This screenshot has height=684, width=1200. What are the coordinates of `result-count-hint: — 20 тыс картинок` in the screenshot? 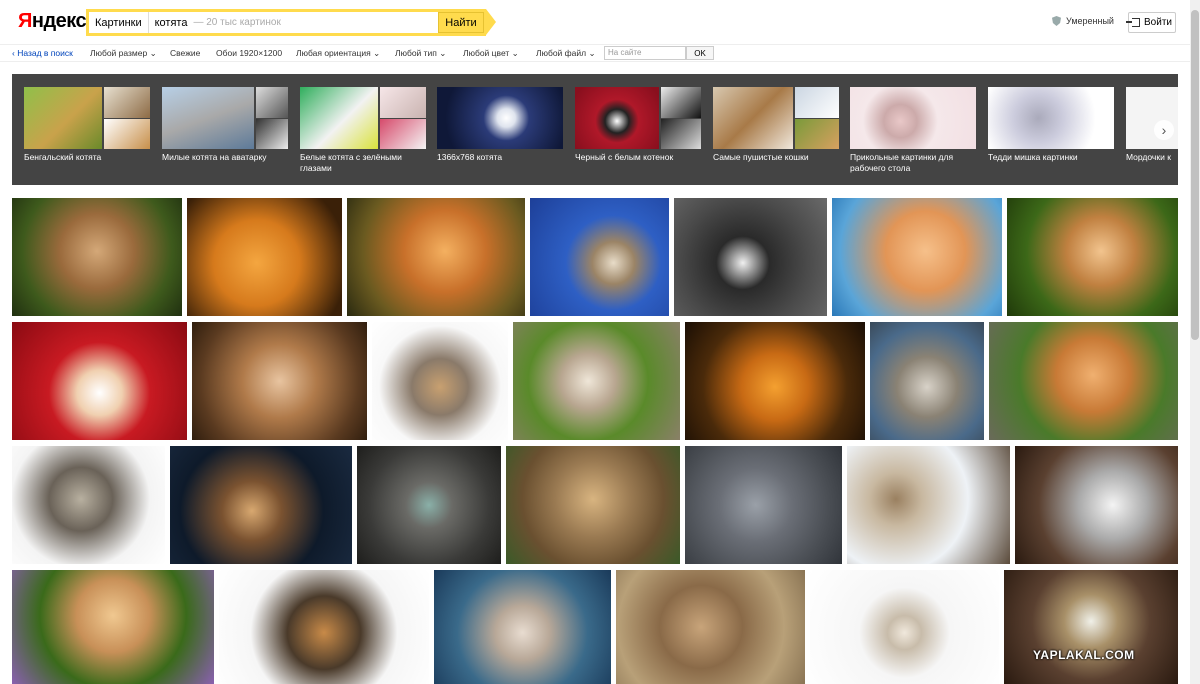 It's located at (237, 22).